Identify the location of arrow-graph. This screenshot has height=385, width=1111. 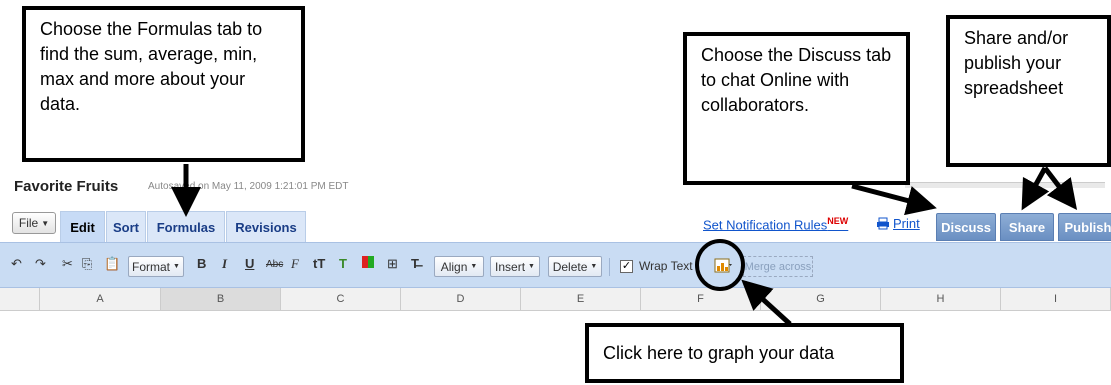
(766, 302).